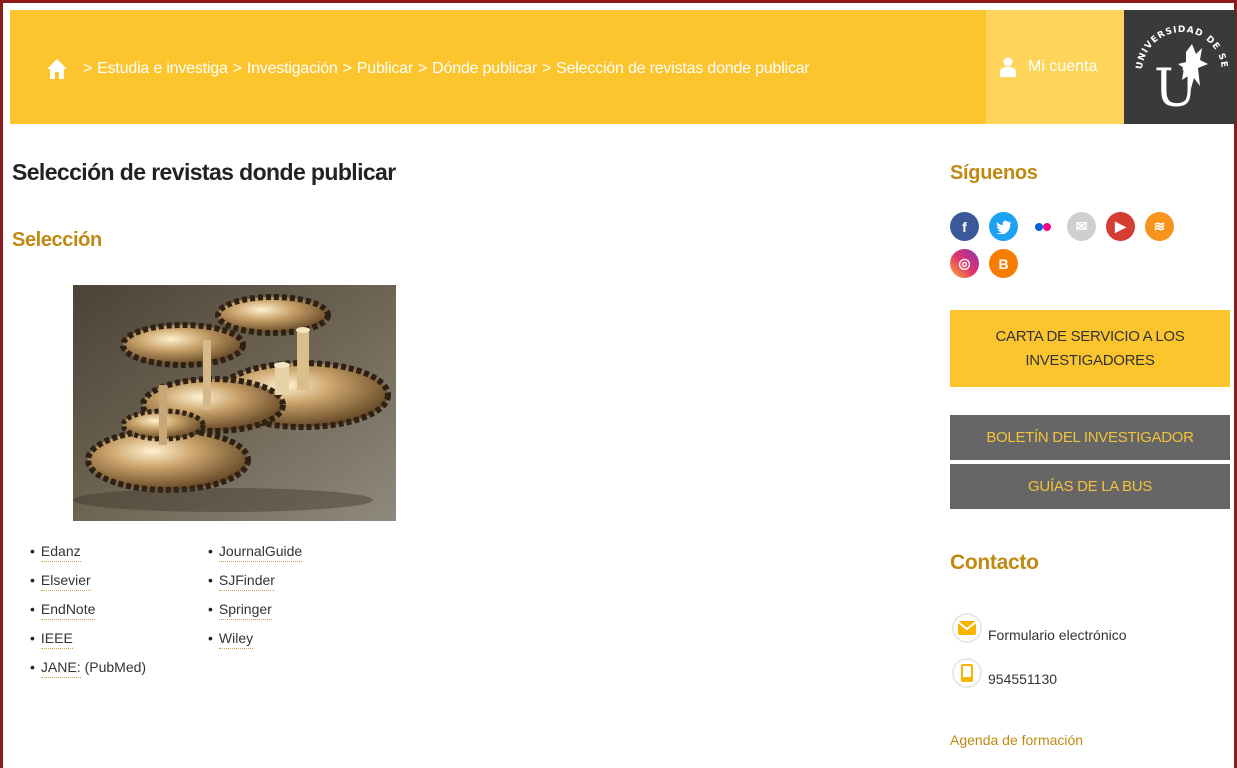 The image size is (1237, 768). I want to click on university-logo: UNIVERSIDAD DE SEVILLA U, so click(1180, 67).